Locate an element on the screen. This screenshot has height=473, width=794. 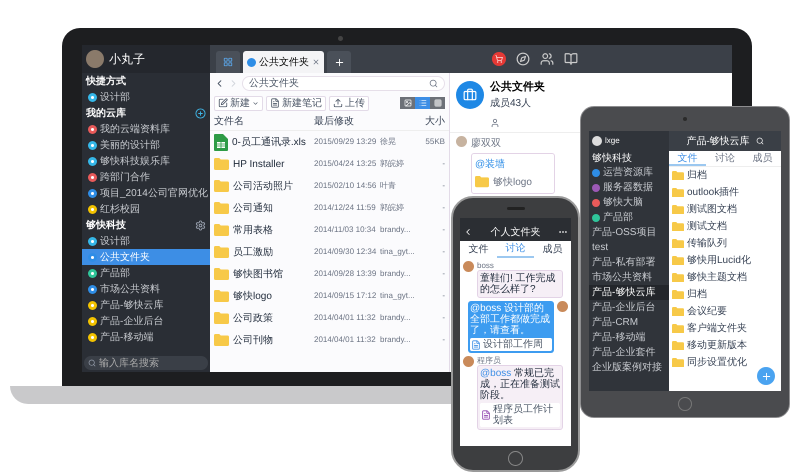
upload-icon is located at coordinates (338, 103).